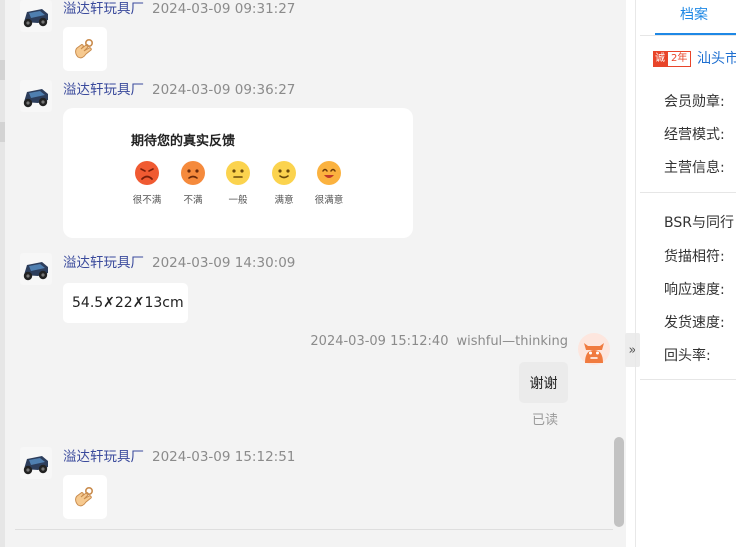 The height and width of the screenshot is (547, 736). Describe the element at coordinates (687, 356) in the screenshot. I see `field-return-rate: 回头率:` at that location.